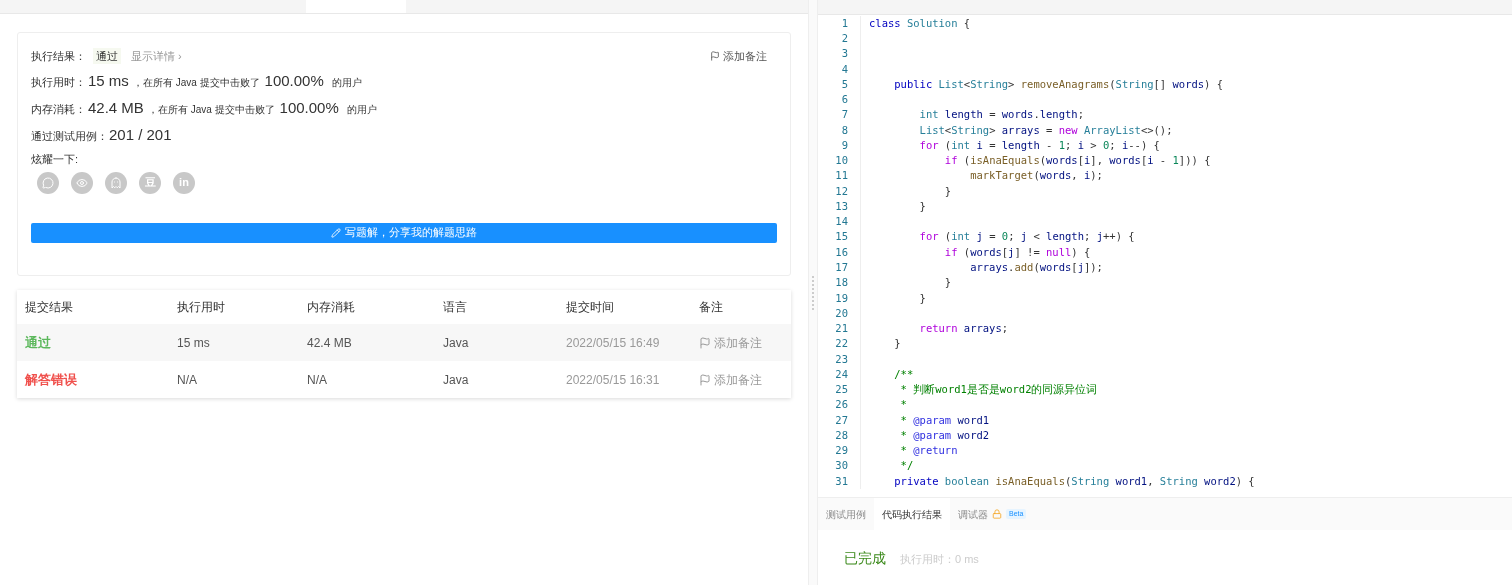 The image size is (1512, 585). I want to click on stat-value: 15 ms, so click(108, 81).